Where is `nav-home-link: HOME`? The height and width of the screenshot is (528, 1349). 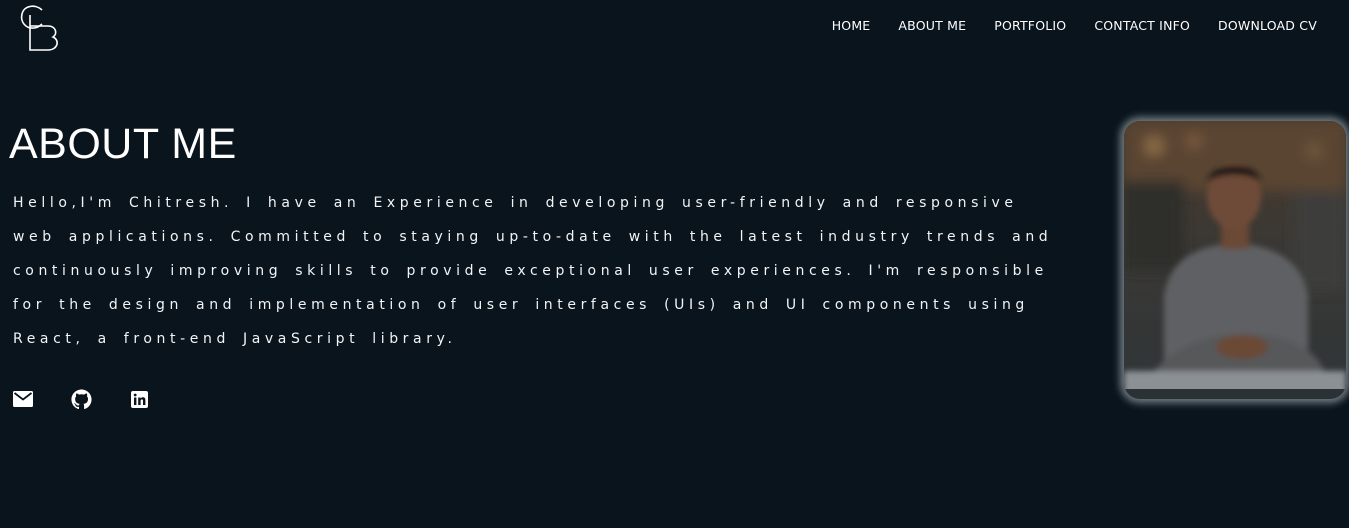
nav-home-link: HOME is located at coordinates (851, 25).